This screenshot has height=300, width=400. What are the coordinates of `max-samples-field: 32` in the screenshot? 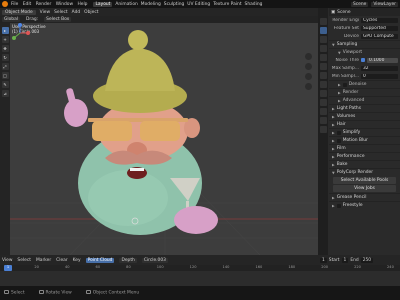 It's located at (379, 68).